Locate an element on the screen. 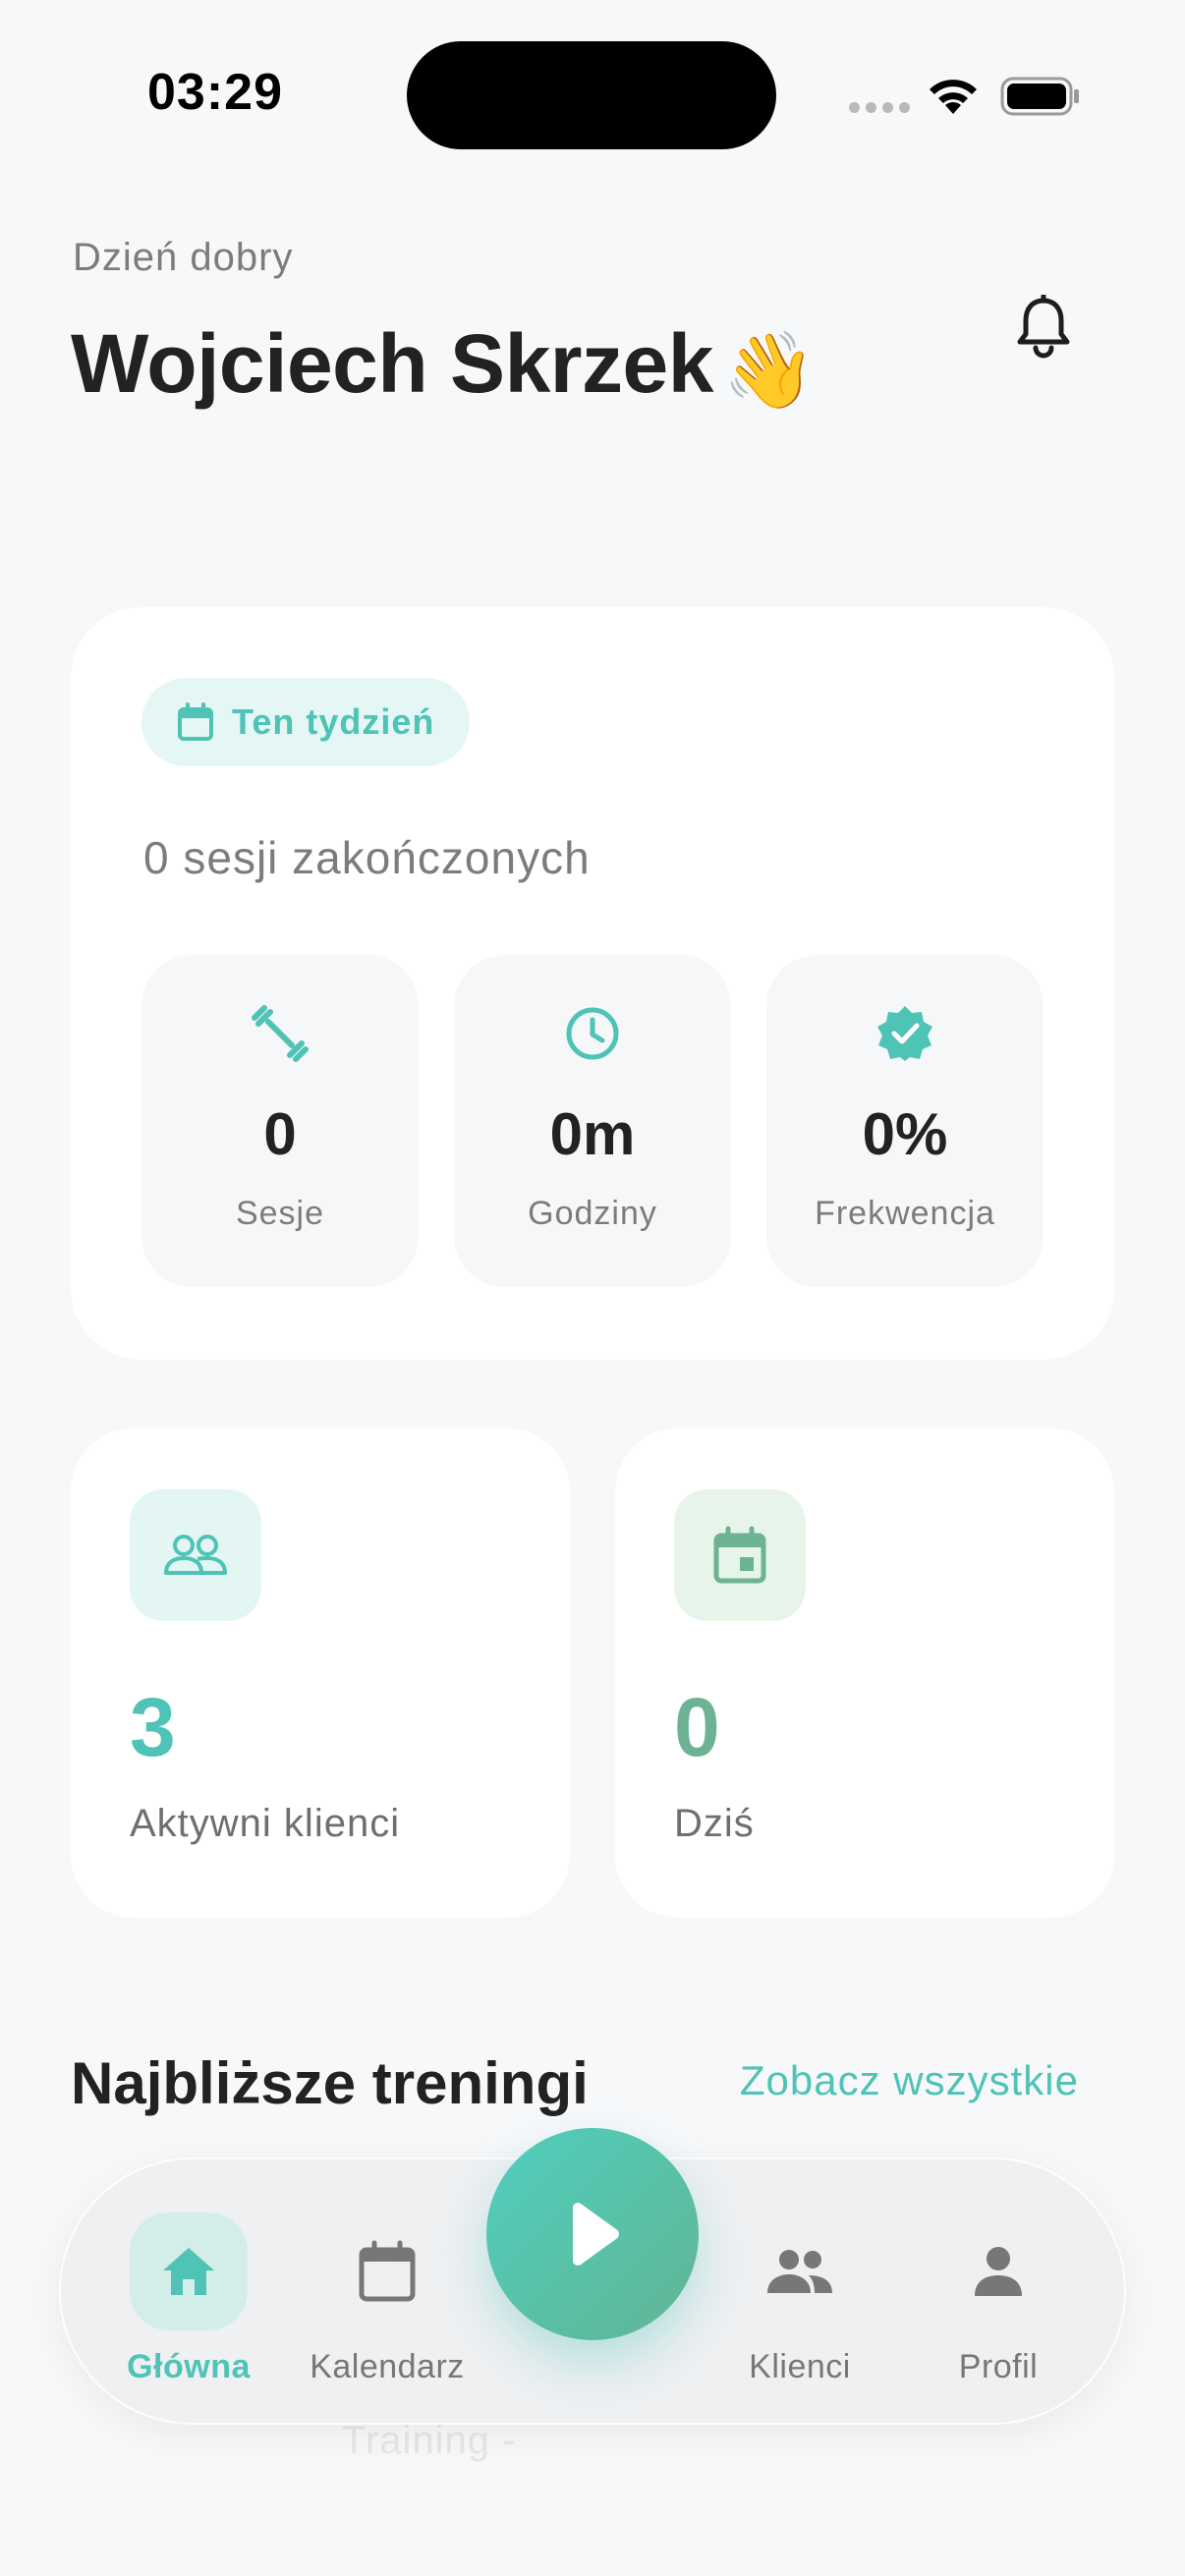  today-icon-box is located at coordinates (740, 1555).